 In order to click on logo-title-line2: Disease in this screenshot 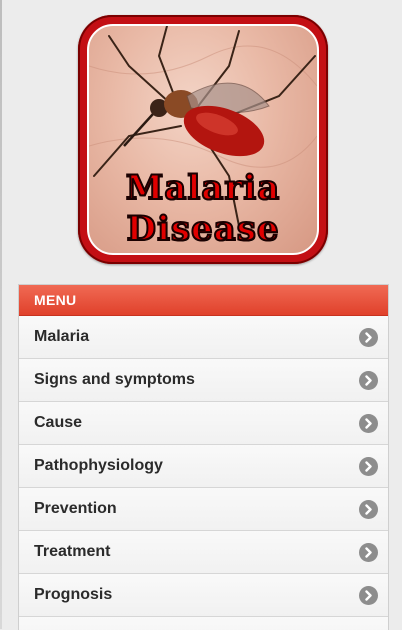, I will do `click(203, 229)`.